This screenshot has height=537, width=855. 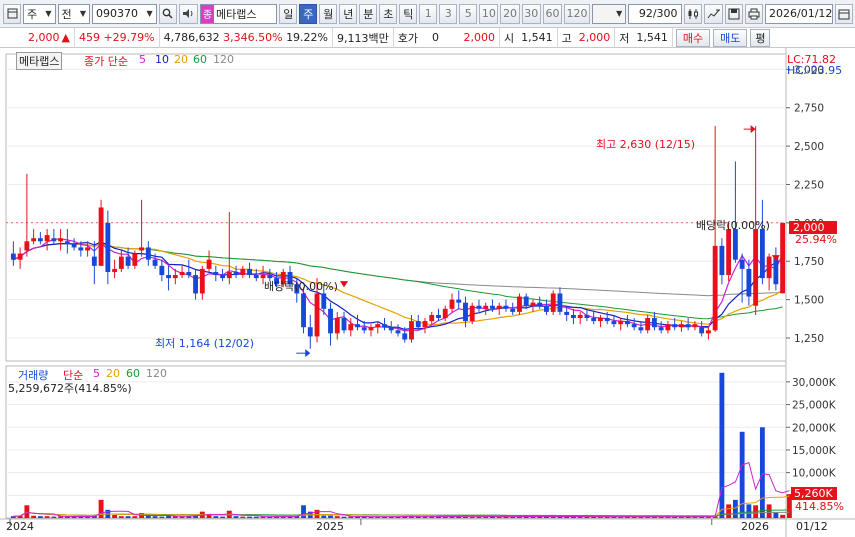 I want to click on hoga-value: 0, so click(x=435, y=37).